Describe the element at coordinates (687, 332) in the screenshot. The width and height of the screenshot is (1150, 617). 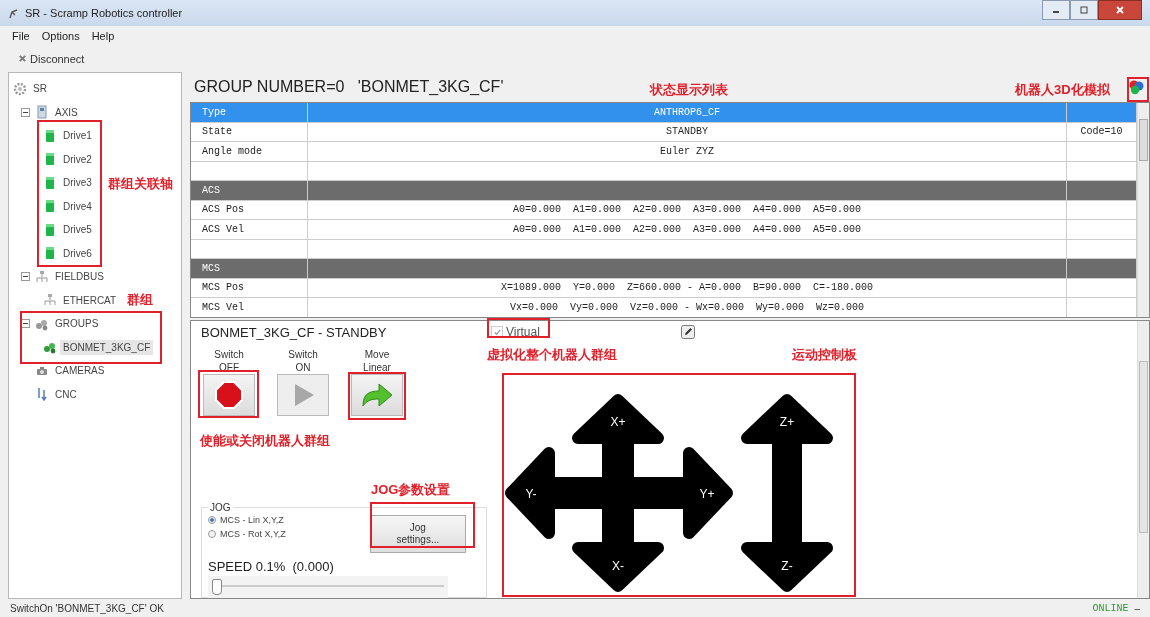
I see `edit-icon` at that location.